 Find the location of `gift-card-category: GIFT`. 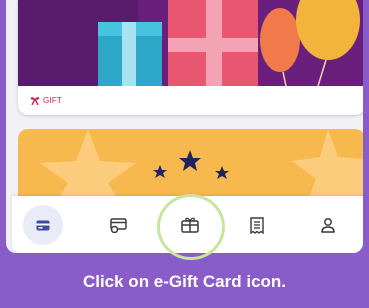

gift-card-category: GIFT is located at coordinates (46, 100).